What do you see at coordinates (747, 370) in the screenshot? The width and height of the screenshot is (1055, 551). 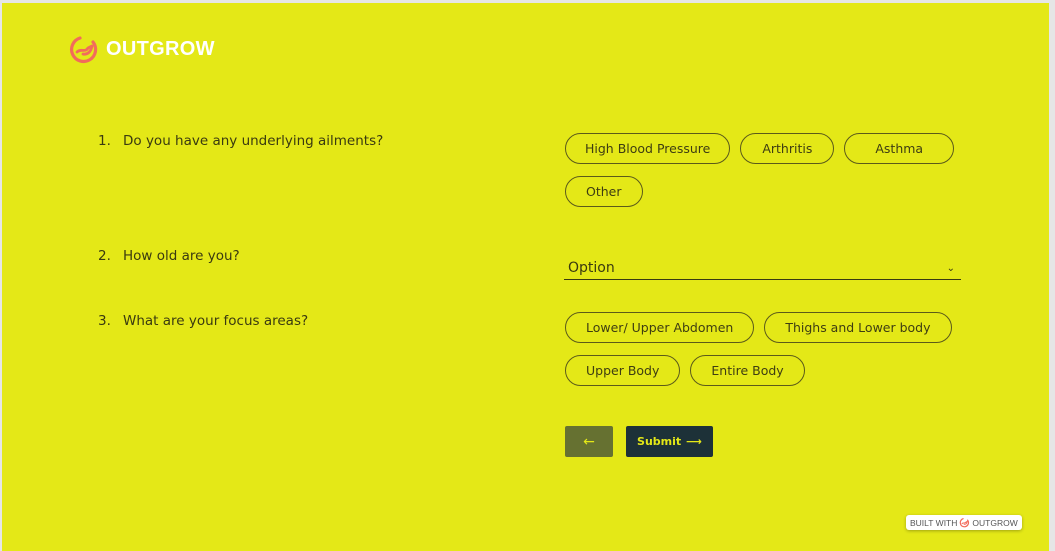 I see `choice-entire-body: Entire Body` at bounding box center [747, 370].